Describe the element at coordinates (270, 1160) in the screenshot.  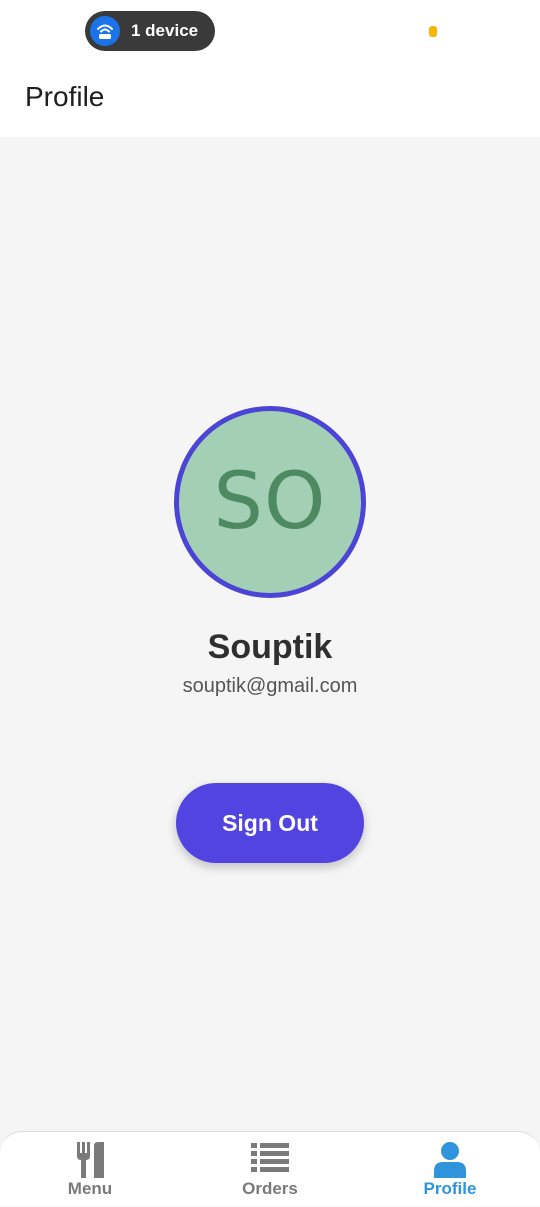
I see `list-icon` at that location.